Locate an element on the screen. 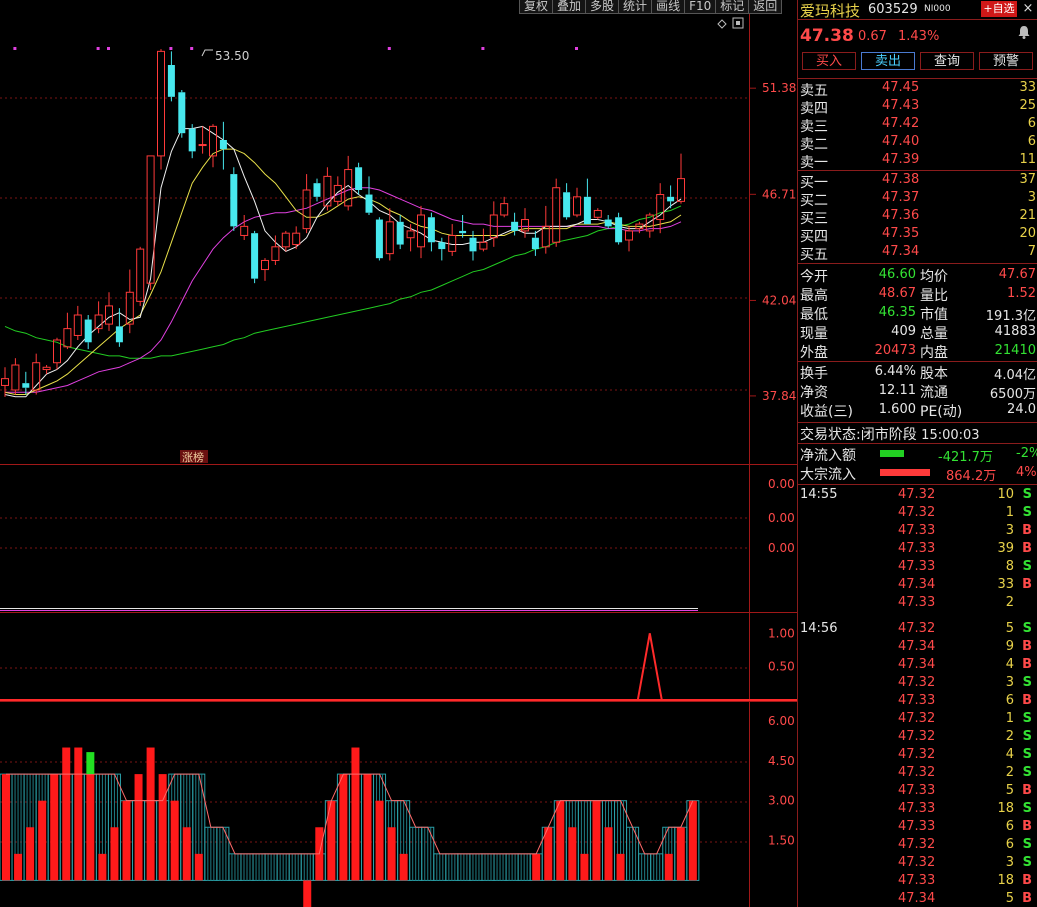 The height and width of the screenshot is (907, 1037). toolbar-button: 画线 is located at coordinates (668, 7).